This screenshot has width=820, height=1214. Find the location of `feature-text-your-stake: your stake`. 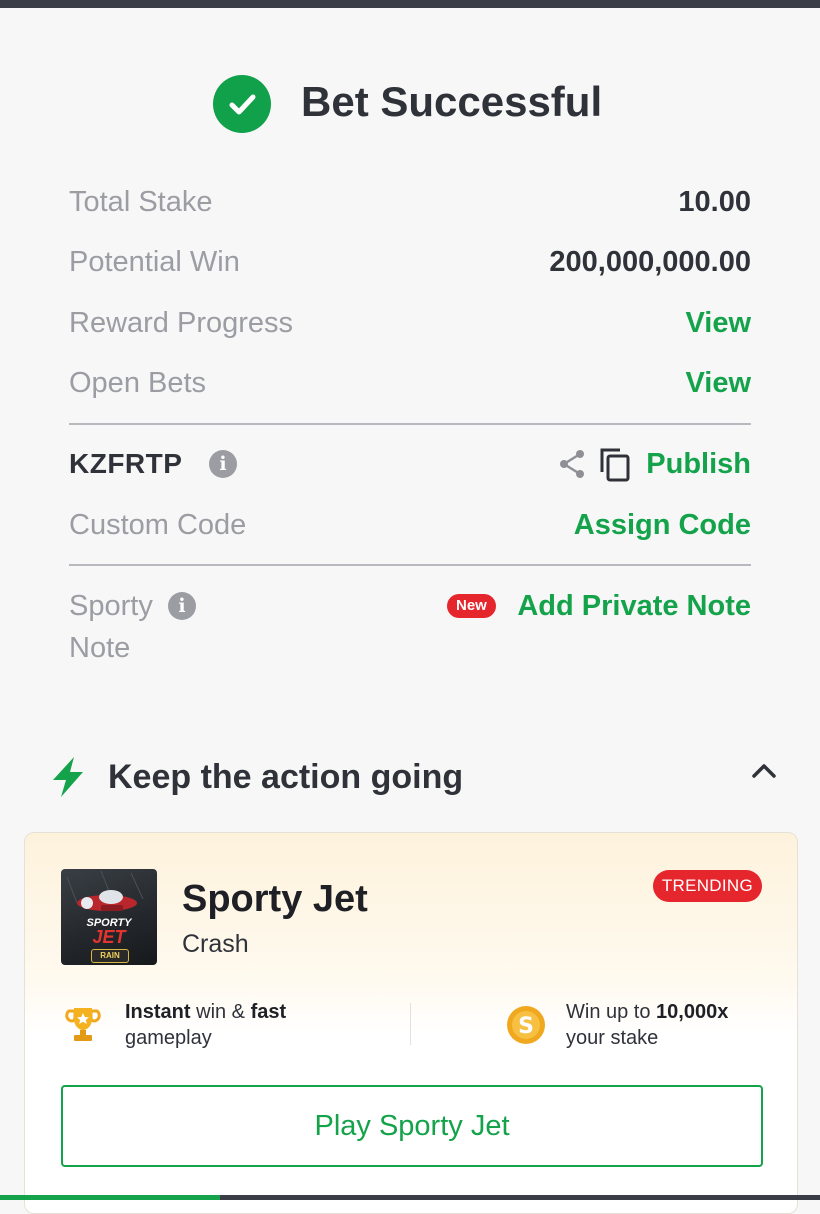

feature-text-your-stake: your stake is located at coordinates (612, 1038).